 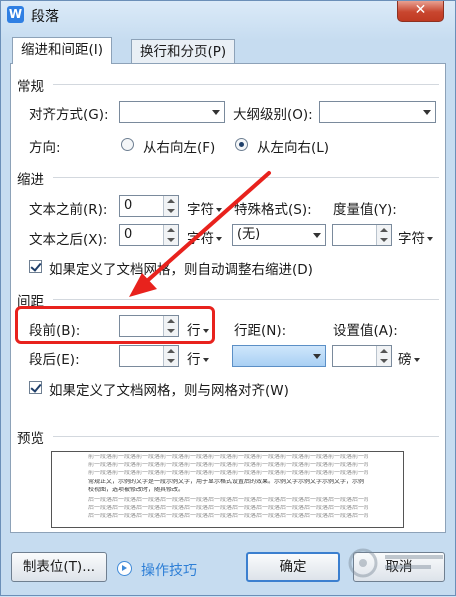 What do you see at coordinates (200, 234) in the screenshot?
I see `annotation-arrow` at bounding box center [200, 234].